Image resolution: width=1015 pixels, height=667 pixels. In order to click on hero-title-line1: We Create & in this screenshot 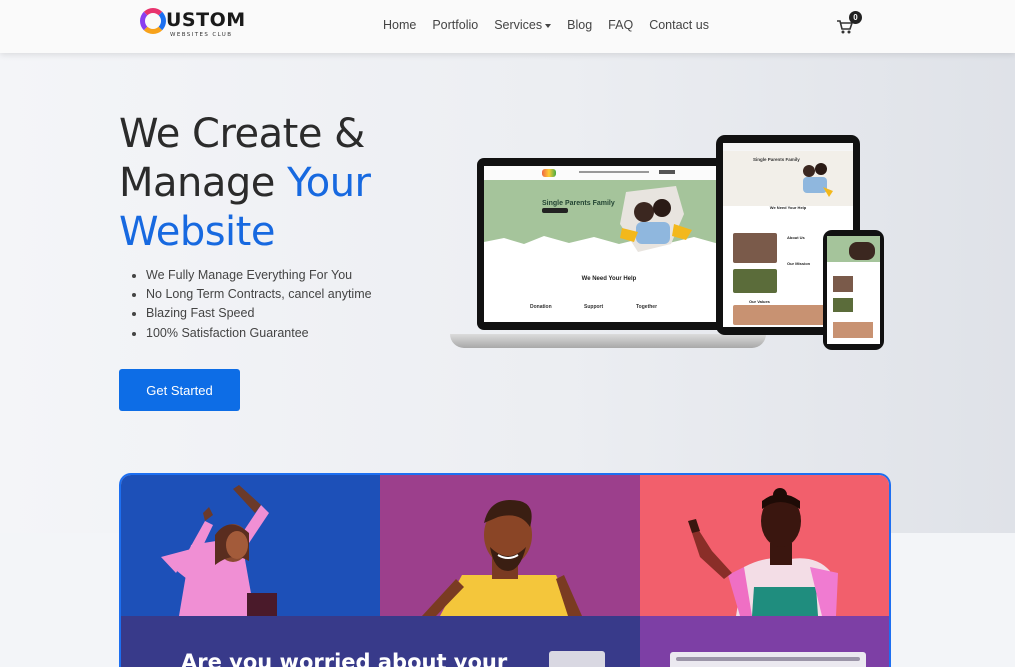, I will do `click(242, 134)`.